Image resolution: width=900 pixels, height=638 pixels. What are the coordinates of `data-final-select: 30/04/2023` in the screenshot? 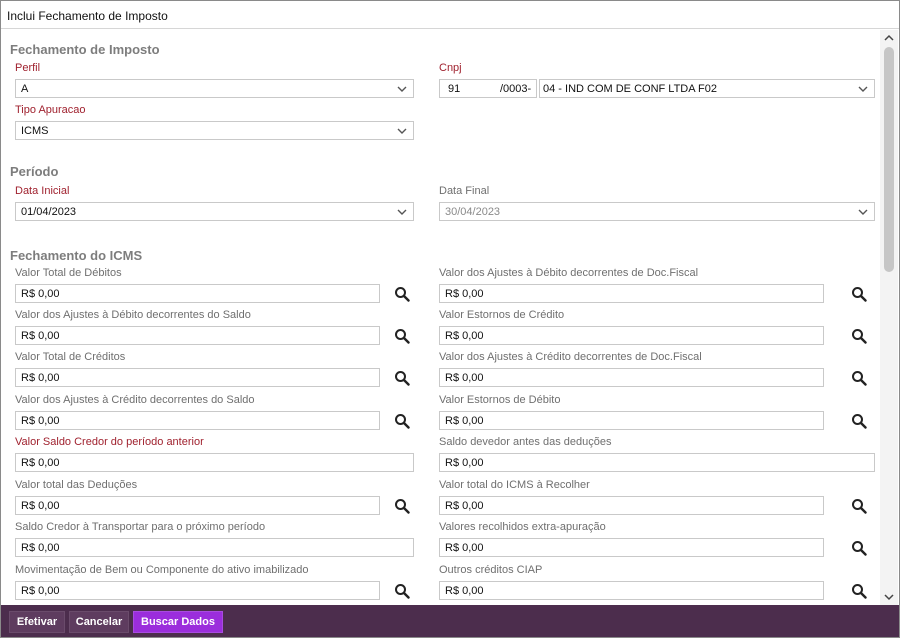 It's located at (657, 211).